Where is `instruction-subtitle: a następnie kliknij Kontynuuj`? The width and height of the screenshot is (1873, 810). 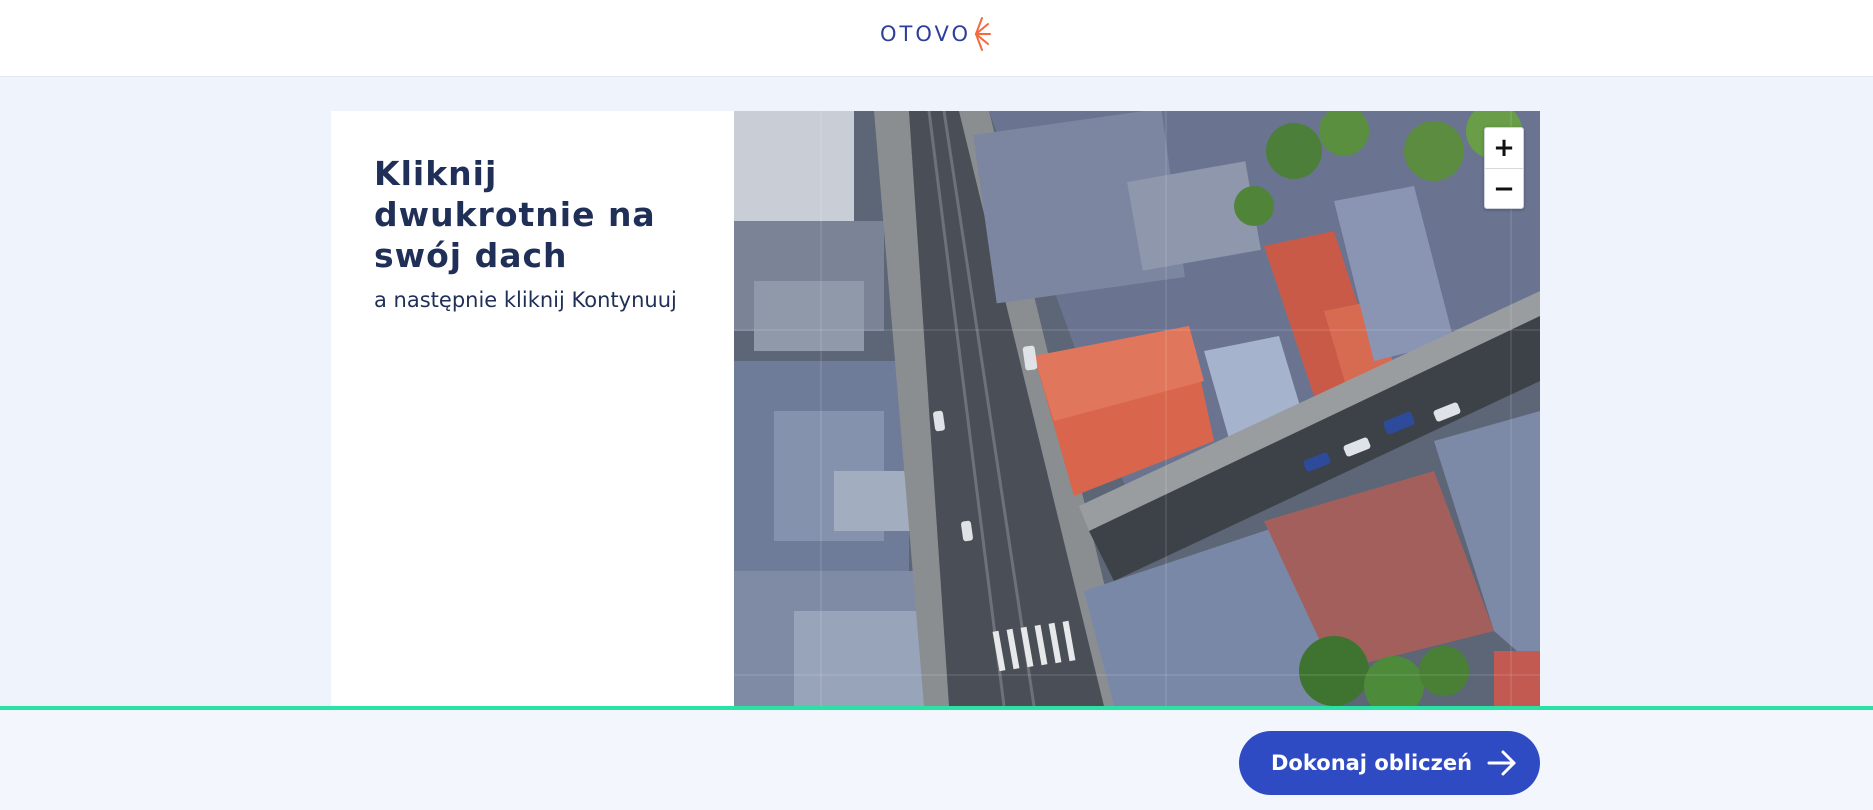
instruction-subtitle: a następnie kliknij Kontynuuj is located at coordinates (525, 300).